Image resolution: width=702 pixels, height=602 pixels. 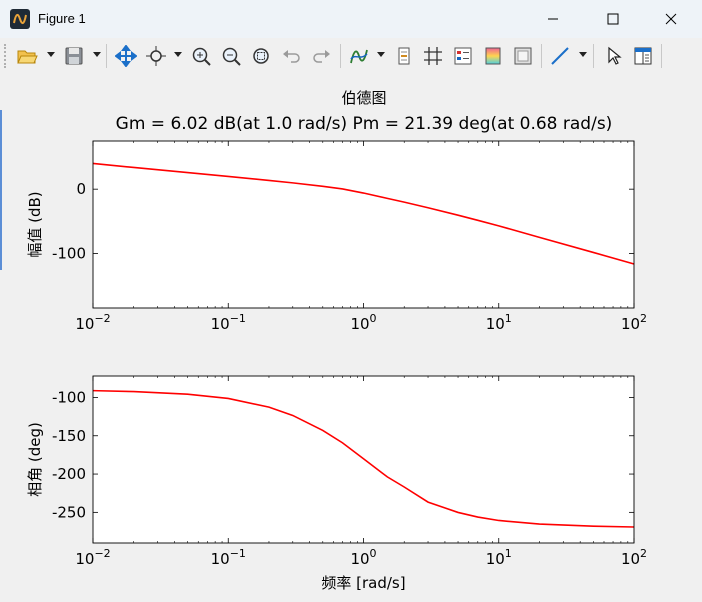 I want to click on minimize-icon, so click(x=553, y=19).